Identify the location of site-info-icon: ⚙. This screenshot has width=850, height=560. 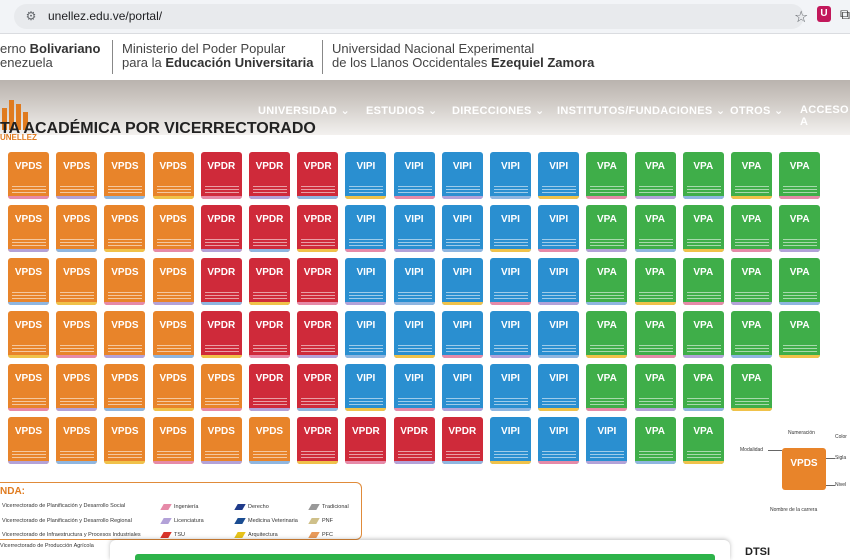
(31, 16).